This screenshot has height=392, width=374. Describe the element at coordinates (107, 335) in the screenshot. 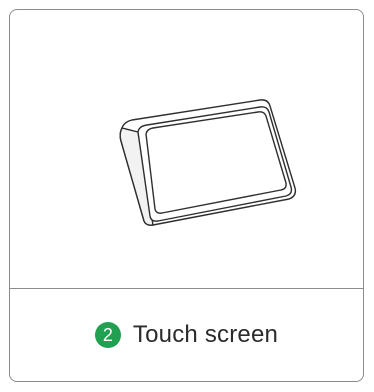

I see `step-number-badge: 2` at that location.